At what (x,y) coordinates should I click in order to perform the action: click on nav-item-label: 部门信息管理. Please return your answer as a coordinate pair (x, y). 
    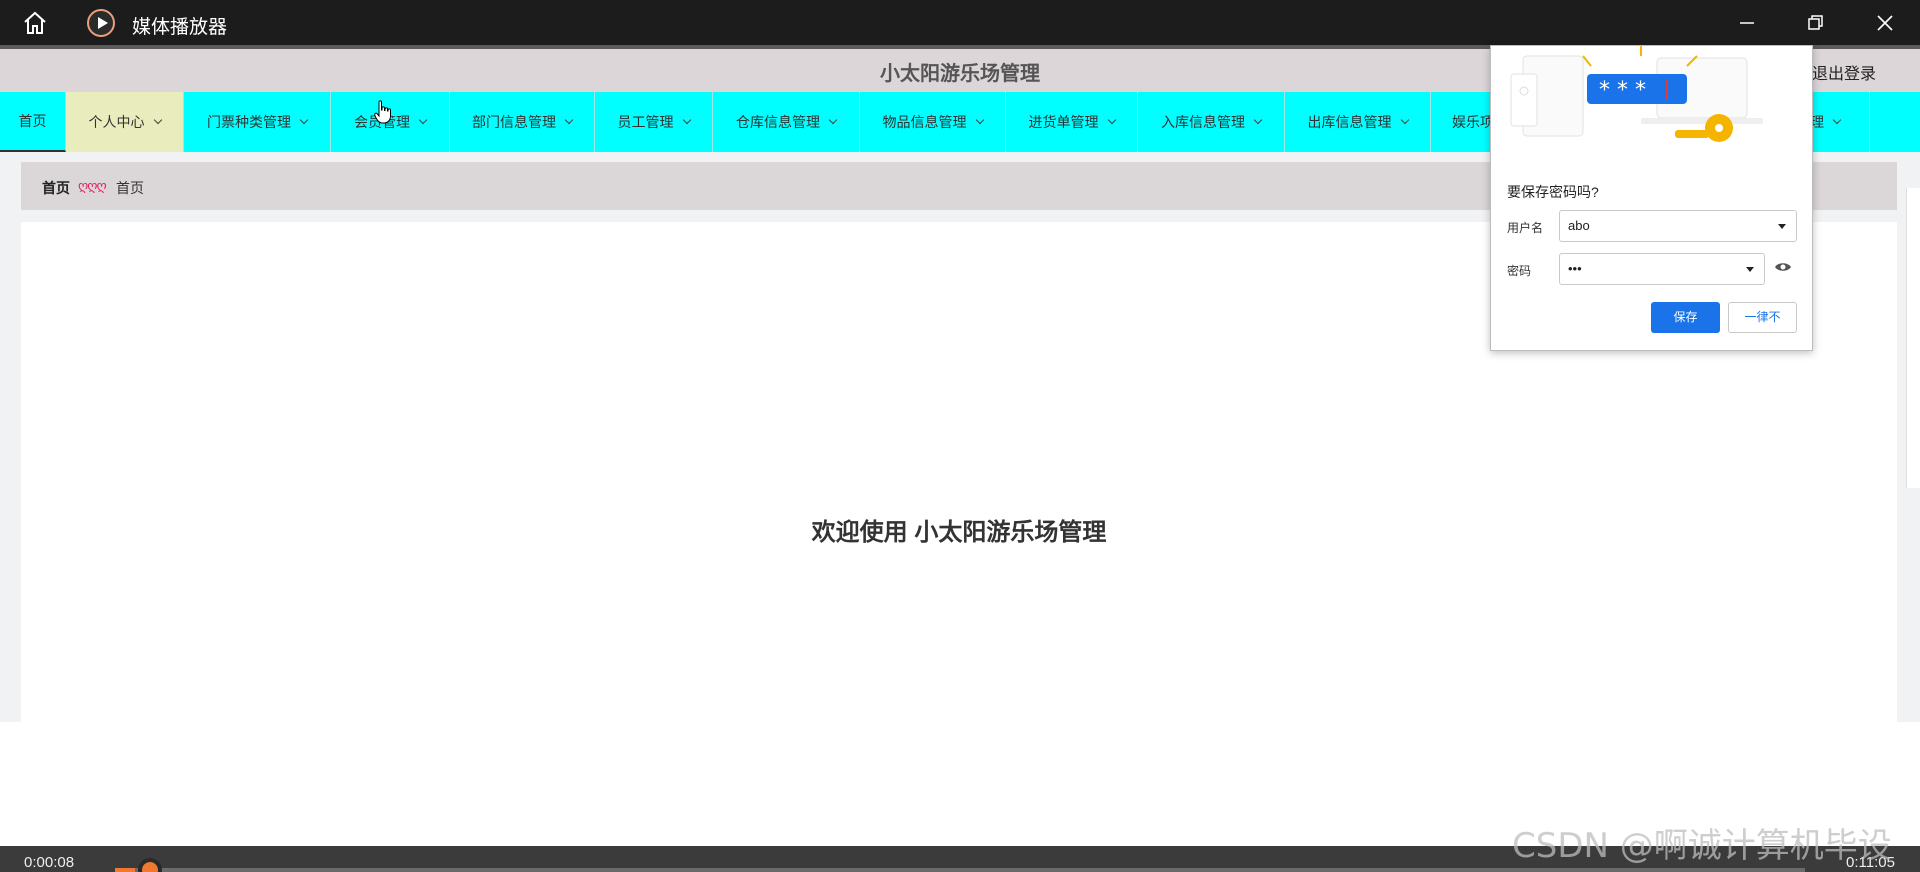
    Looking at the image, I should click on (514, 122).